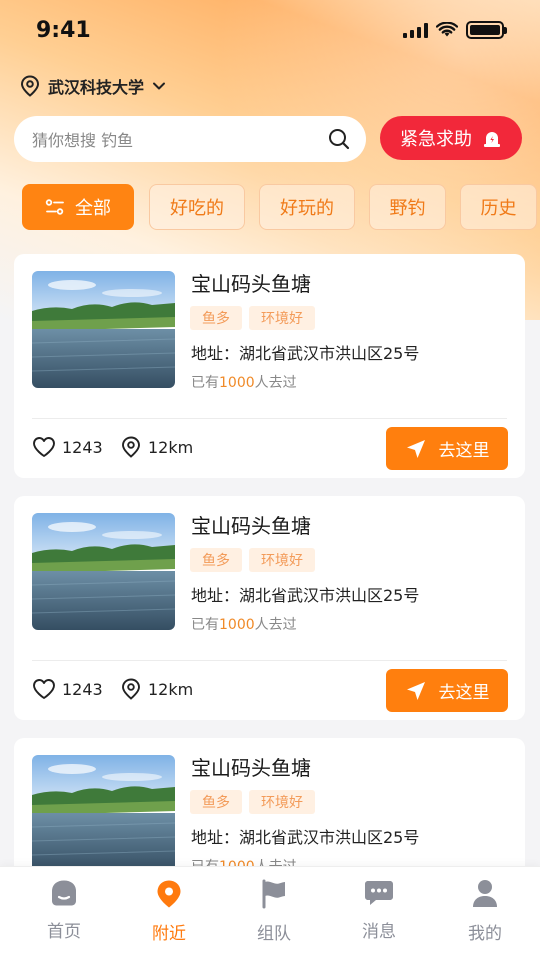  Describe the element at coordinates (274, 911) in the screenshot. I see `tab-team: 组队` at that location.